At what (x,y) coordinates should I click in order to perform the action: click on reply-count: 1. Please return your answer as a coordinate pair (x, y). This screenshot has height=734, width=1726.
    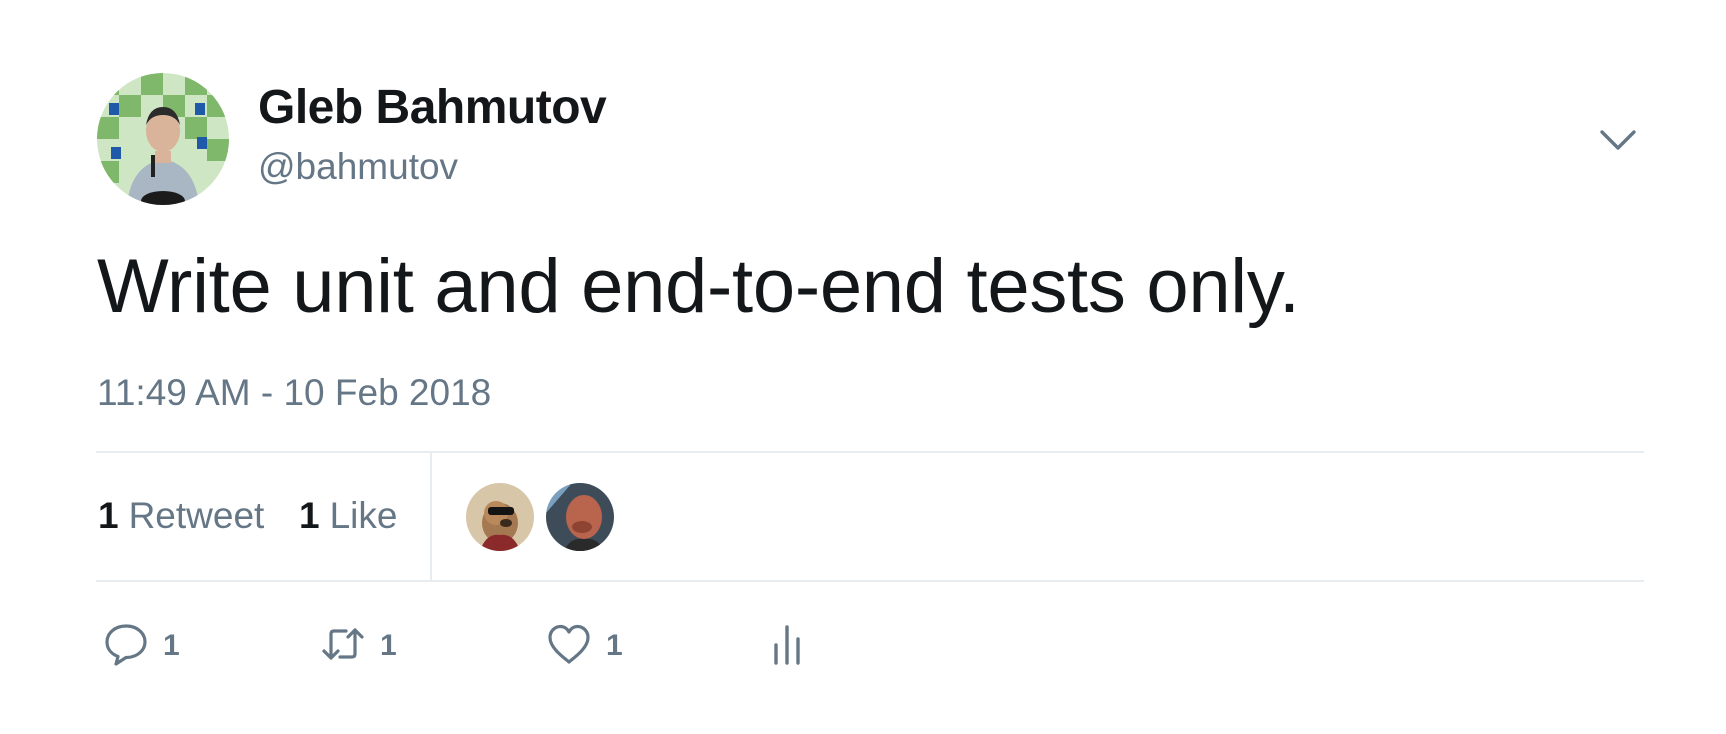
    Looking at the image, I should click on (171, 645).